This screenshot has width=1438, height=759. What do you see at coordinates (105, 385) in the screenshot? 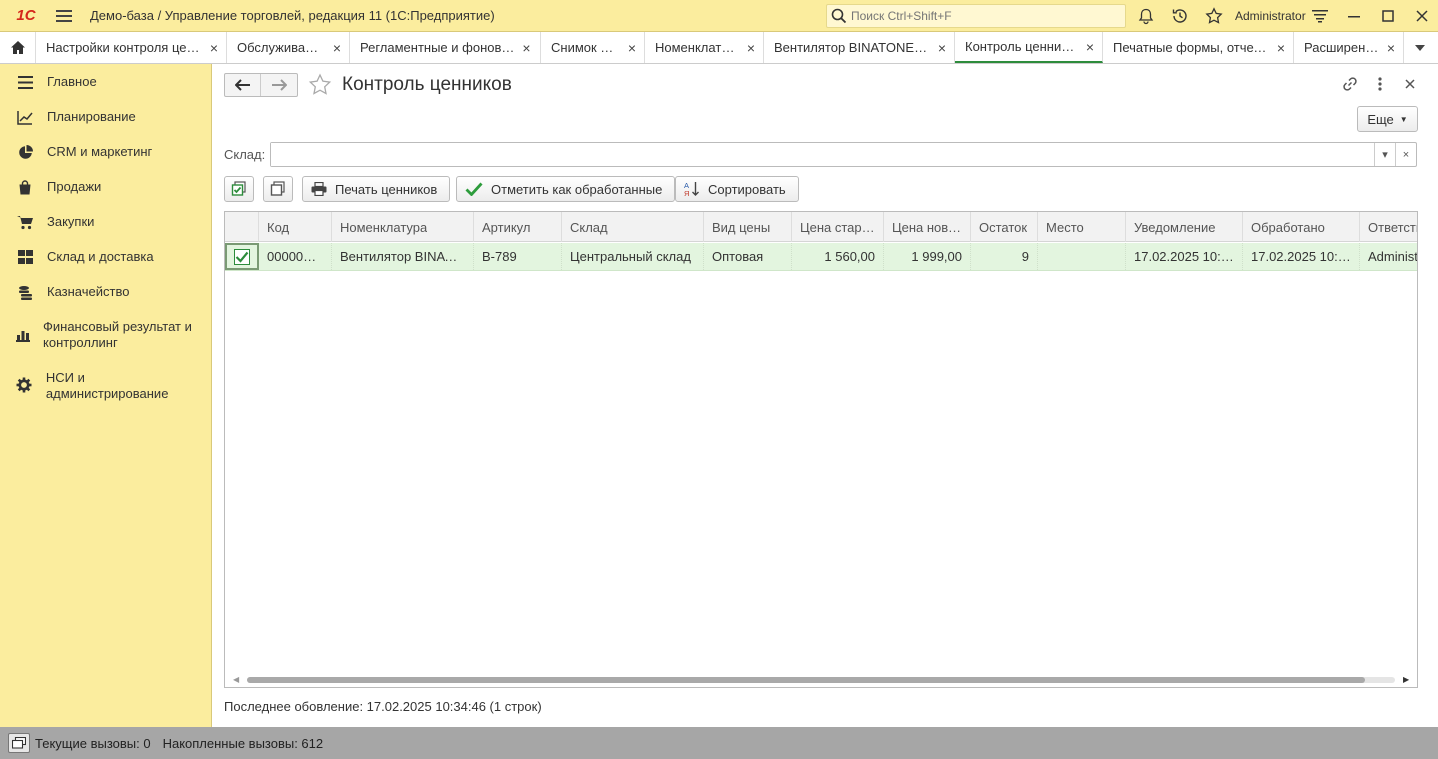
I see `sidebar-item-admin: НСИ и администрирование` at bounding box center [105, 385].